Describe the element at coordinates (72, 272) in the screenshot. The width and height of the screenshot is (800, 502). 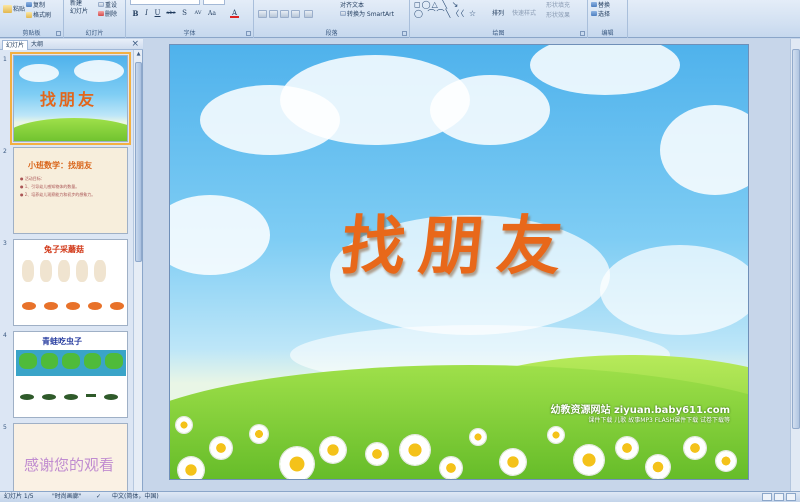
I see `rabbit-row` at that location.